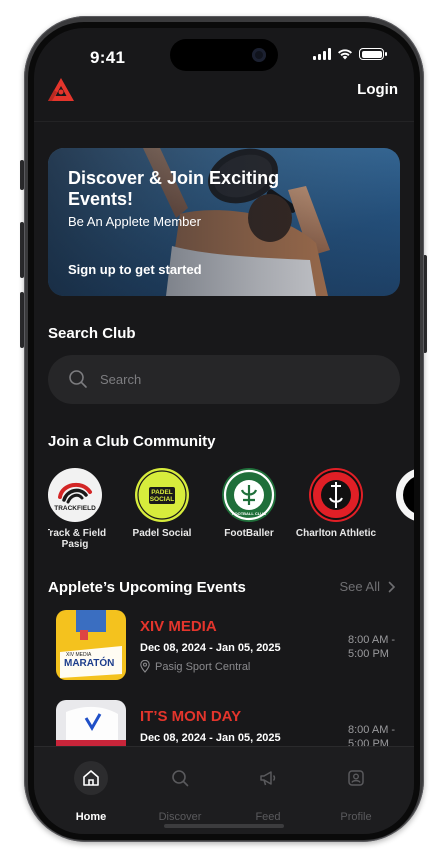 The width and height of the screenshot is (447, 867). Describe the element at coordinates (224, 790) in the screenshot. I see `bottom-navigation: Home Discover Feed Profile` at that location.